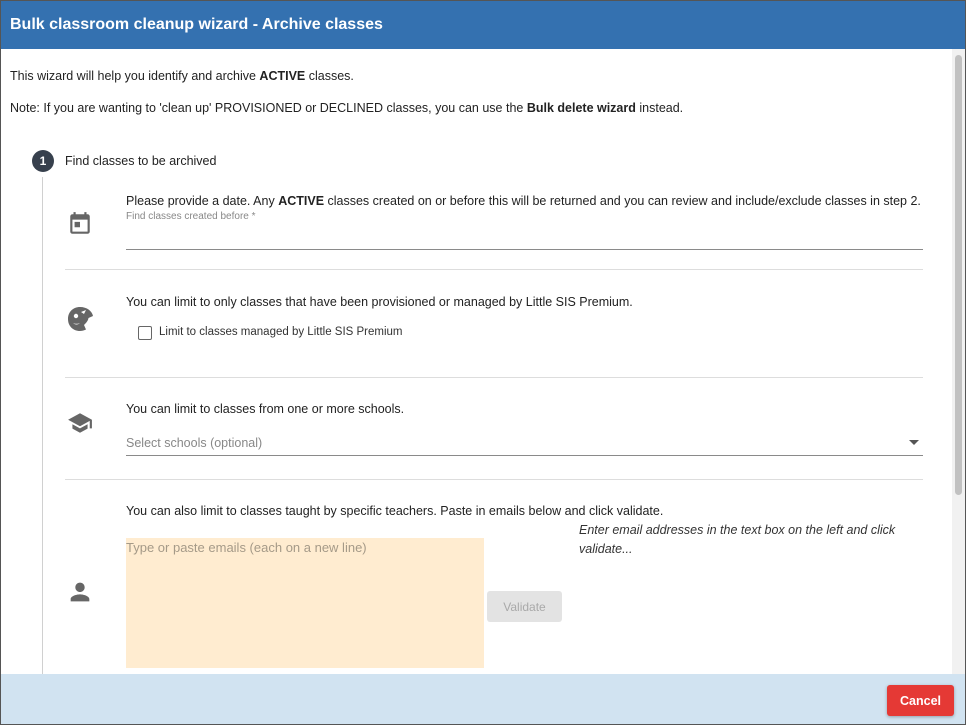 The image size is (966, 725). Describe the element at coordinates (202, 201) in the screenshot. I see `date-text-pre: Please provide a date. Any` at that location.